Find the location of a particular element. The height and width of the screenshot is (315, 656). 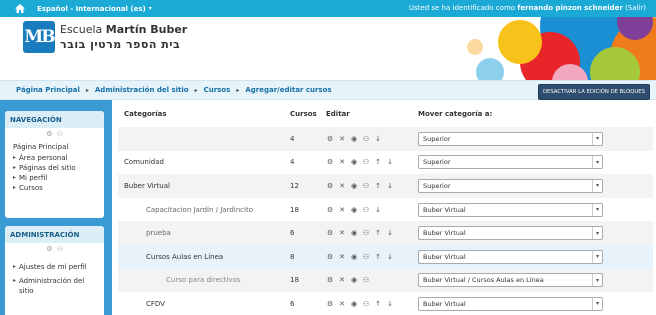

admin-item-site-admin: Administración del sitio is located at coordinates (54, 286).